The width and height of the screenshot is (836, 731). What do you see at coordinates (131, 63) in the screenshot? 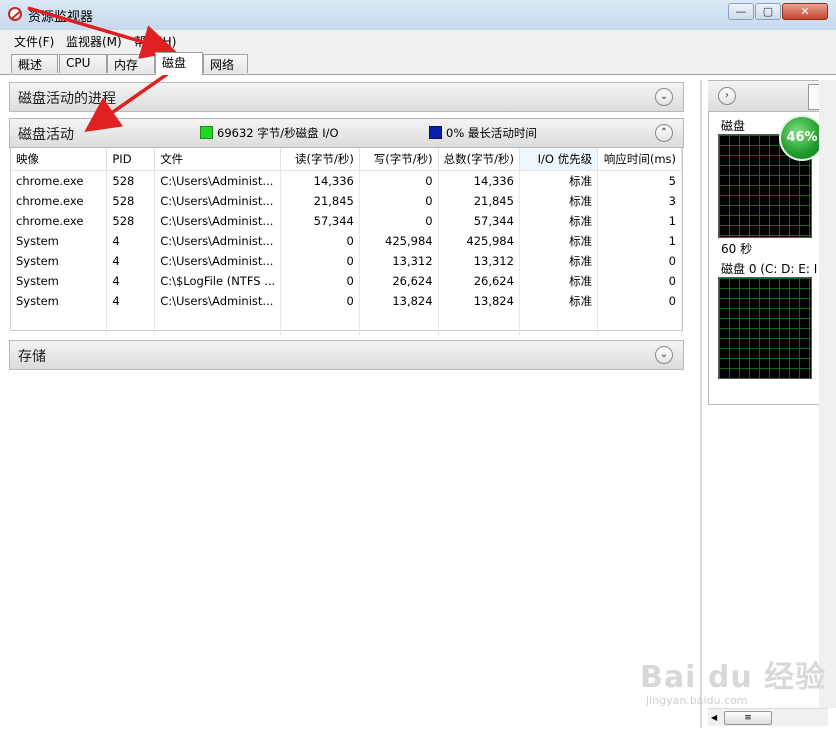
I see `tab-memory: 内存` at bounding box center [131, 63].